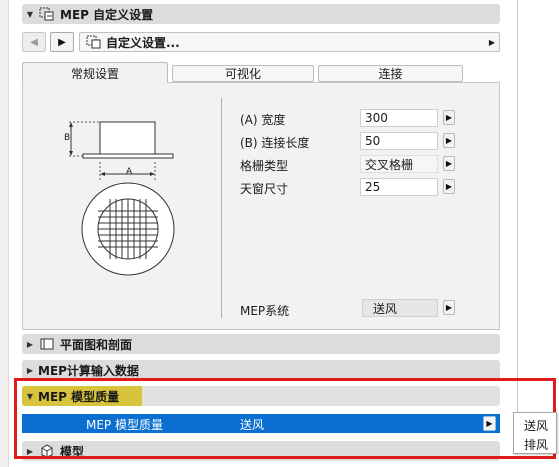  I want to click on dropdown-option-supply: 送风, so click(536, 425).